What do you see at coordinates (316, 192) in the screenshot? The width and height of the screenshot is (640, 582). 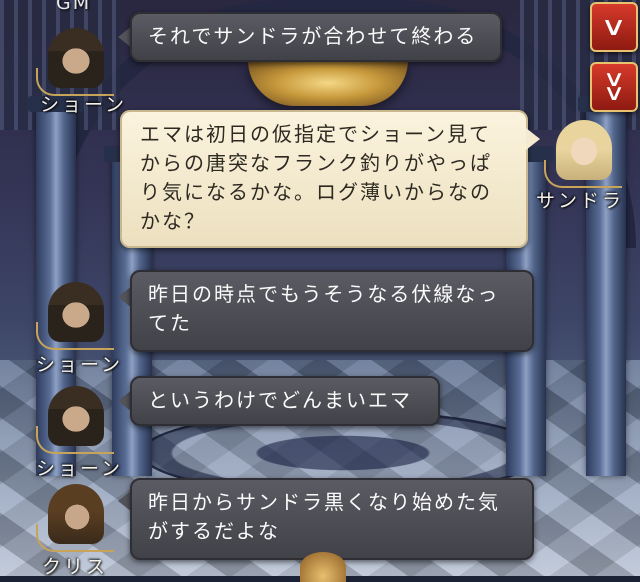 I see `message-line: り気になるかな。ログ薄いからなの` at bounding box center [316, 192].